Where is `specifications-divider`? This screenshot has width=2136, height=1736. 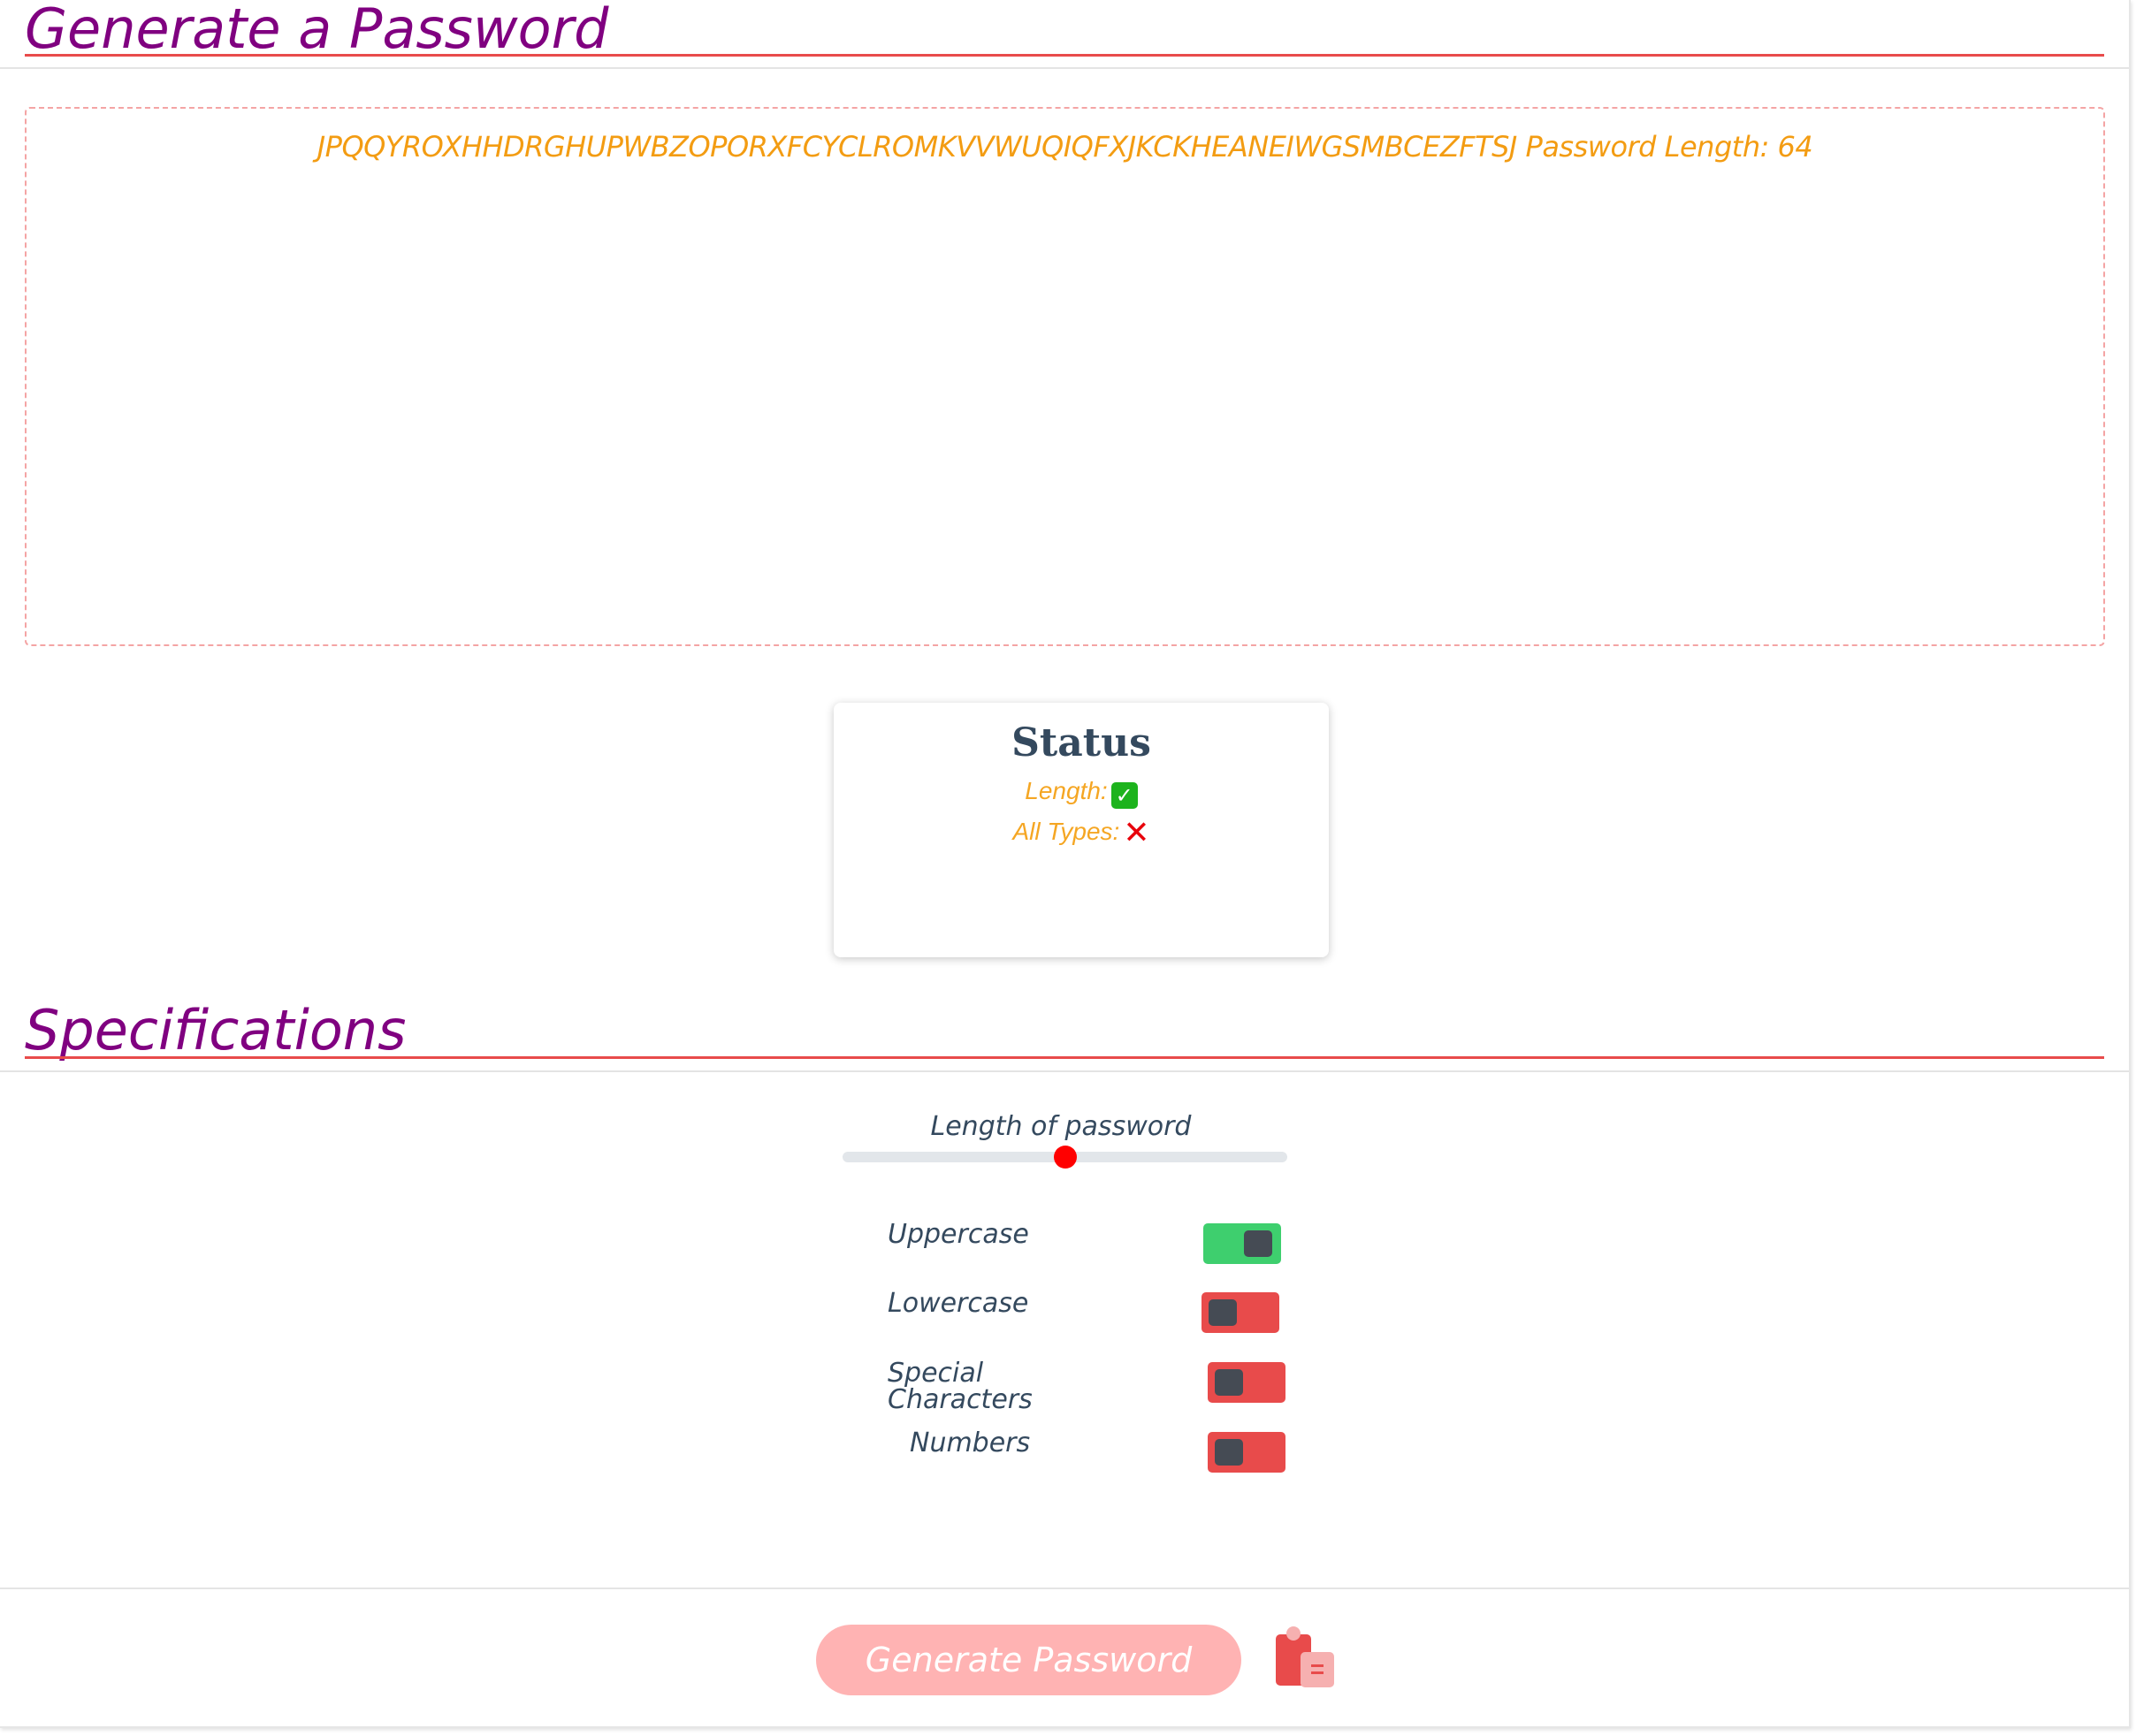
specifications-divider is located at coordinates (1064, 1071).